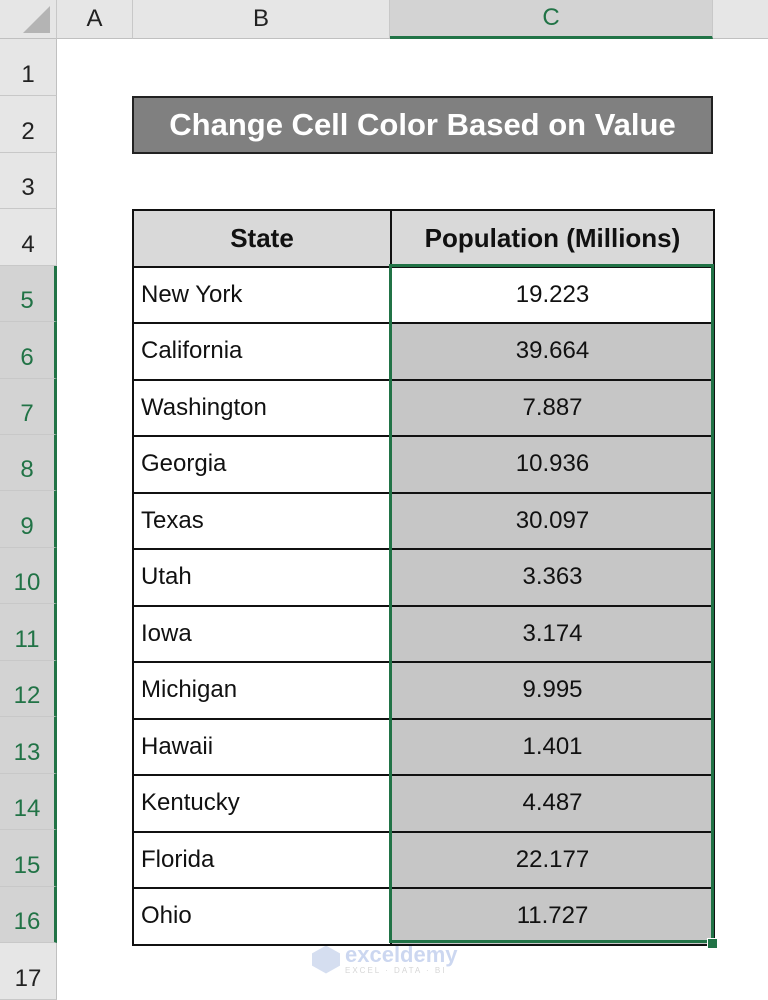 The height and width of the screenshot is (1000, 768). I want to click on row-header-label: 3, so click(28, 187).